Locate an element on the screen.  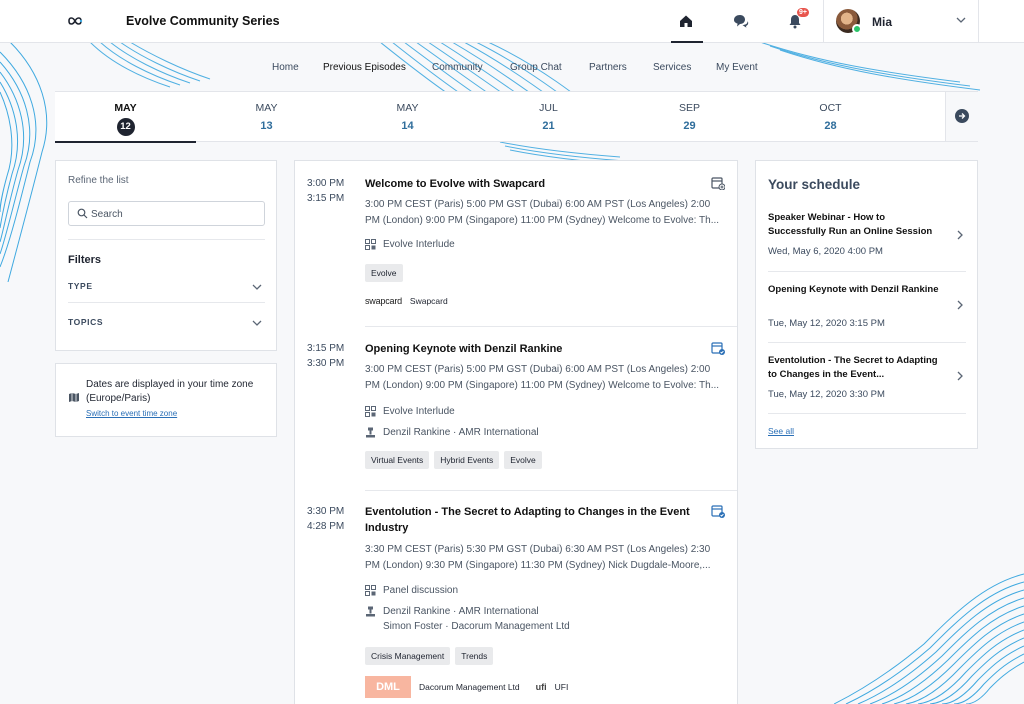
next-dates-button is located at coordinates (962, 116).